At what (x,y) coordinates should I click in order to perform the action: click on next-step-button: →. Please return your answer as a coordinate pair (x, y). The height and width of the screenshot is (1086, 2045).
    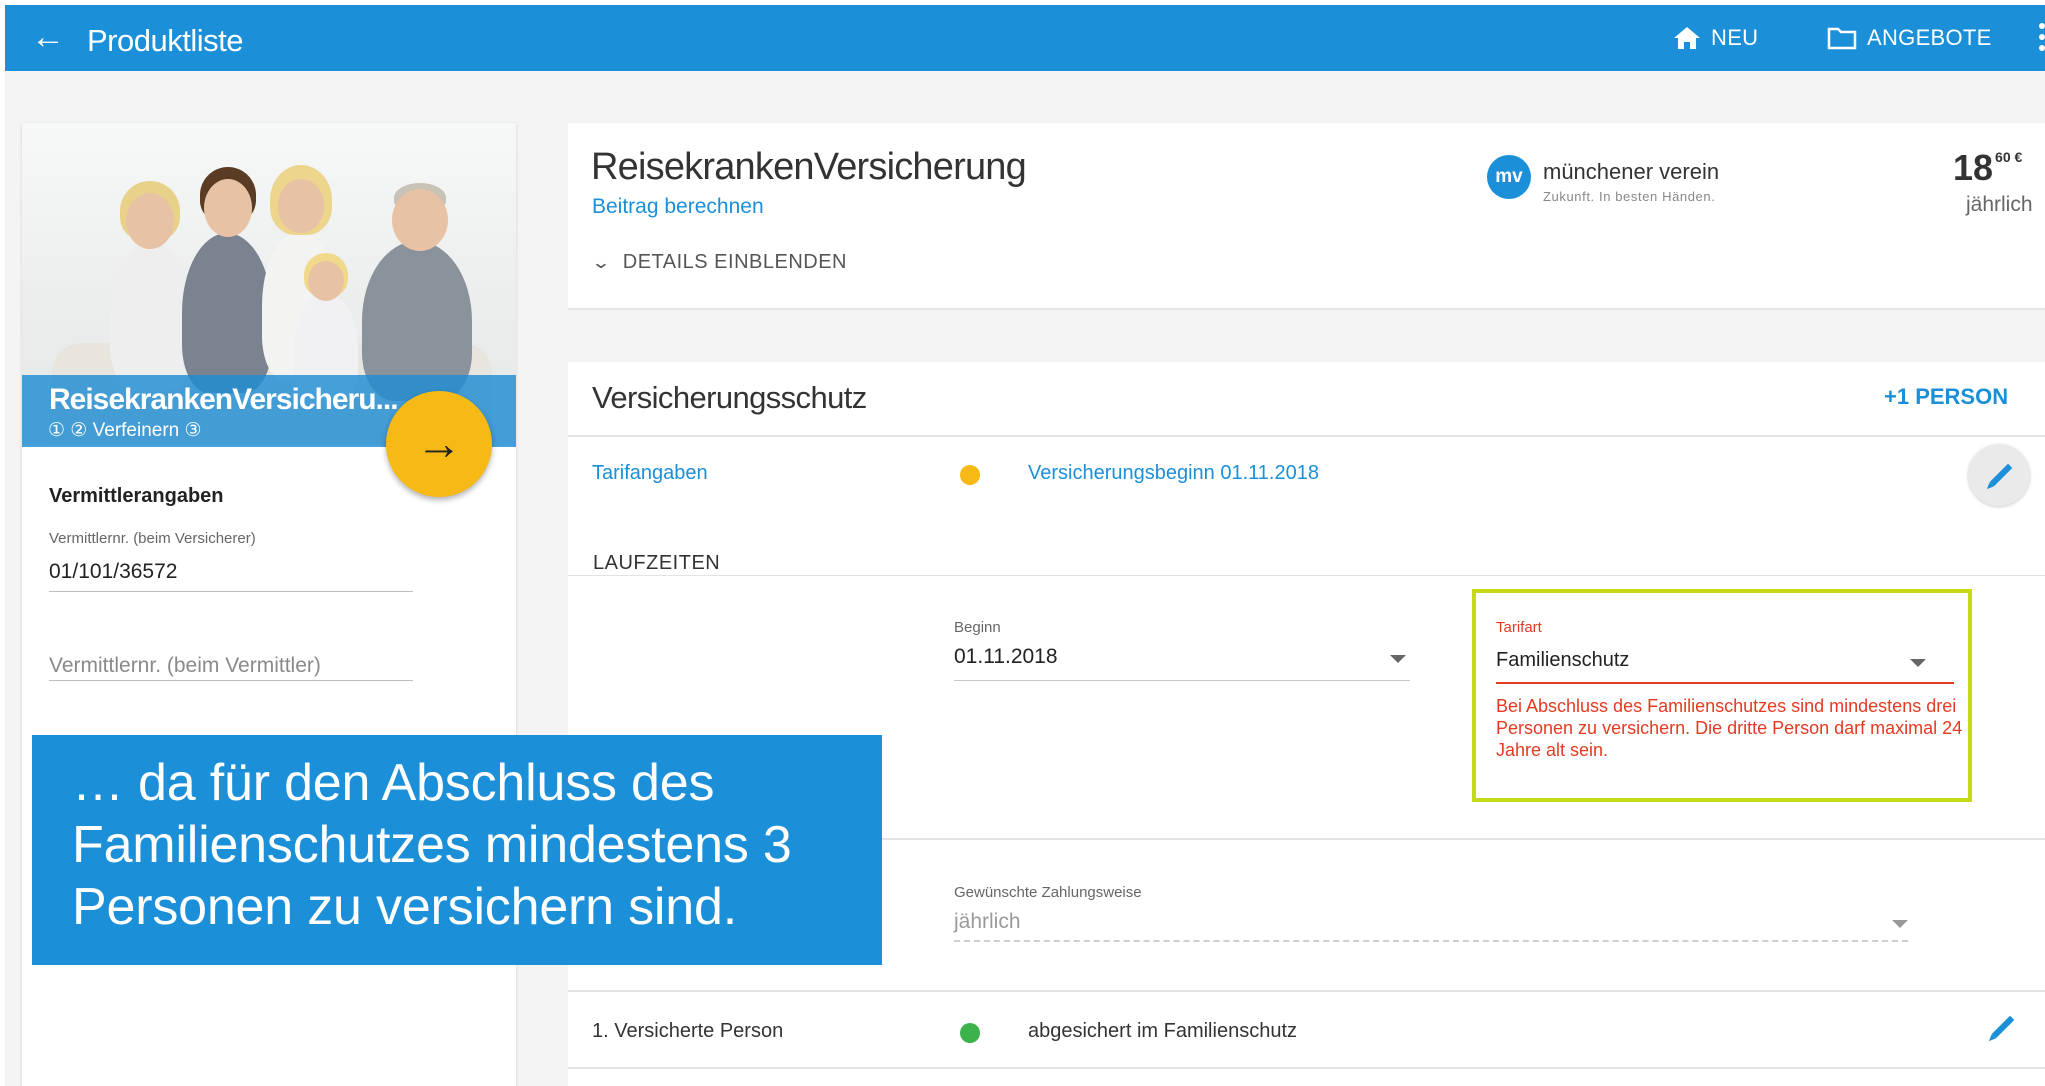
    Looking at the image, I should click on (439, 444).